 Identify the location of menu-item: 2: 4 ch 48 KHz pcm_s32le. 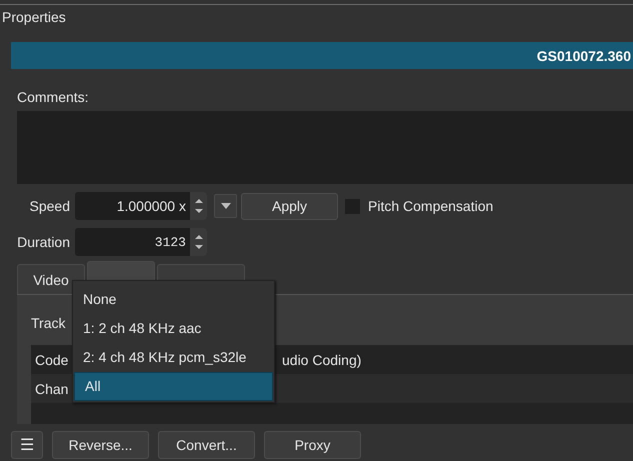
(173, 357).